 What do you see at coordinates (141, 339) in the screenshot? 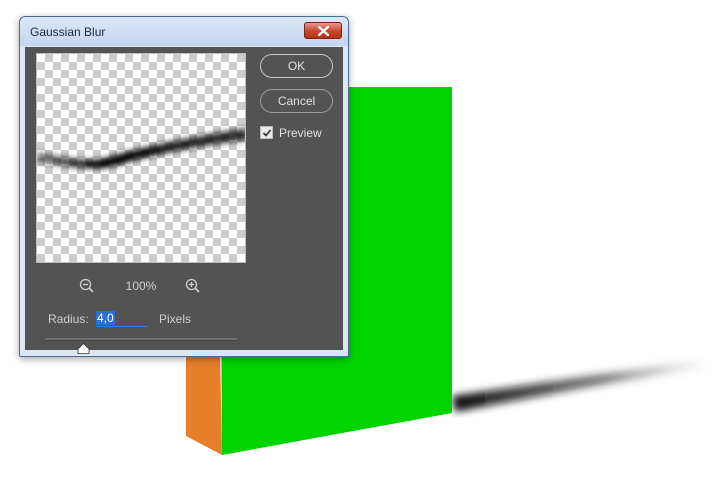
I see `radius-slider-track` at bounding box center [141, 339].